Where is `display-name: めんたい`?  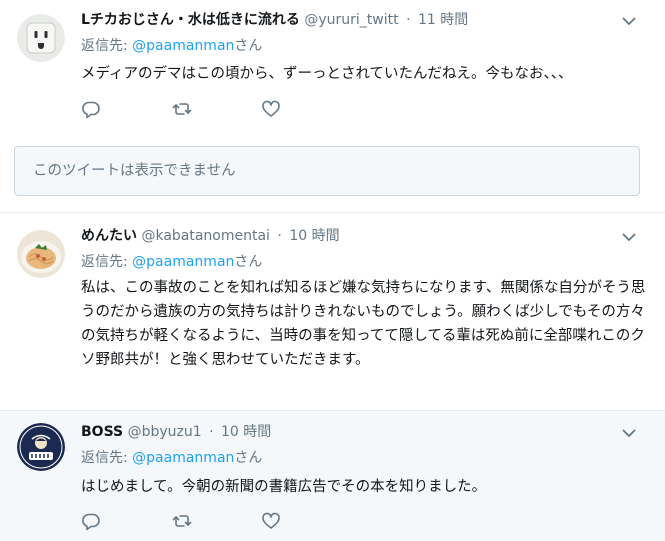
display-name: めんたい is located at coordinates (109, 236).